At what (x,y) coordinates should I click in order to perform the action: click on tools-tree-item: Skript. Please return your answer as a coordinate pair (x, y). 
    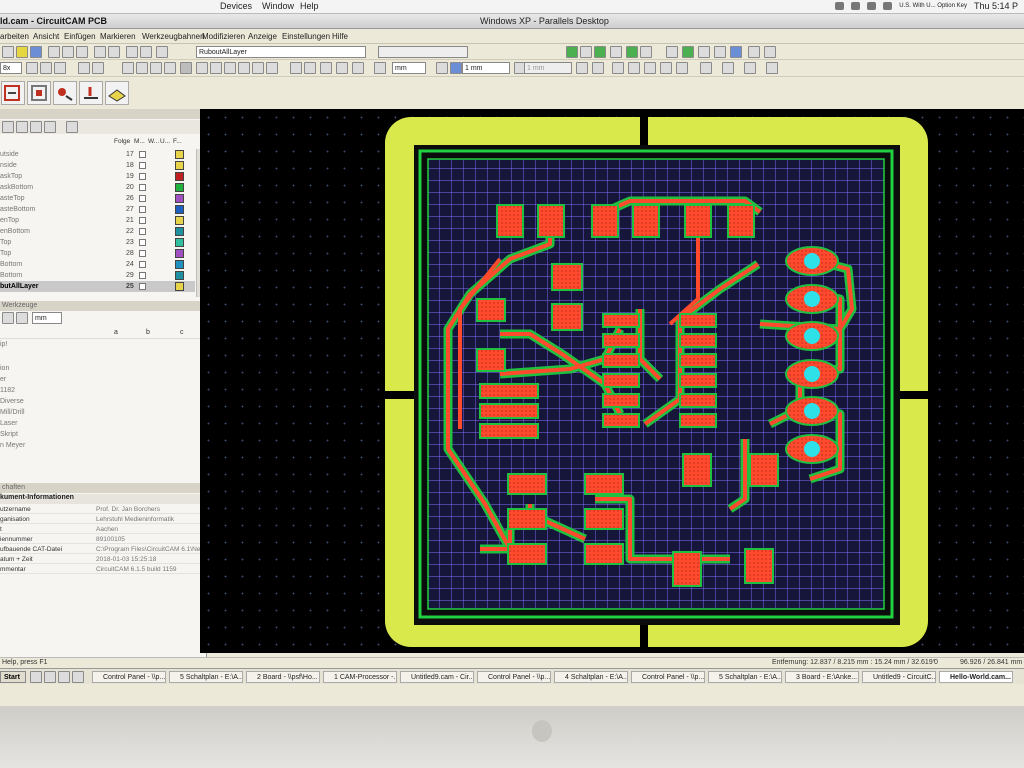
    Looking at the image, I should click on (9, 434).